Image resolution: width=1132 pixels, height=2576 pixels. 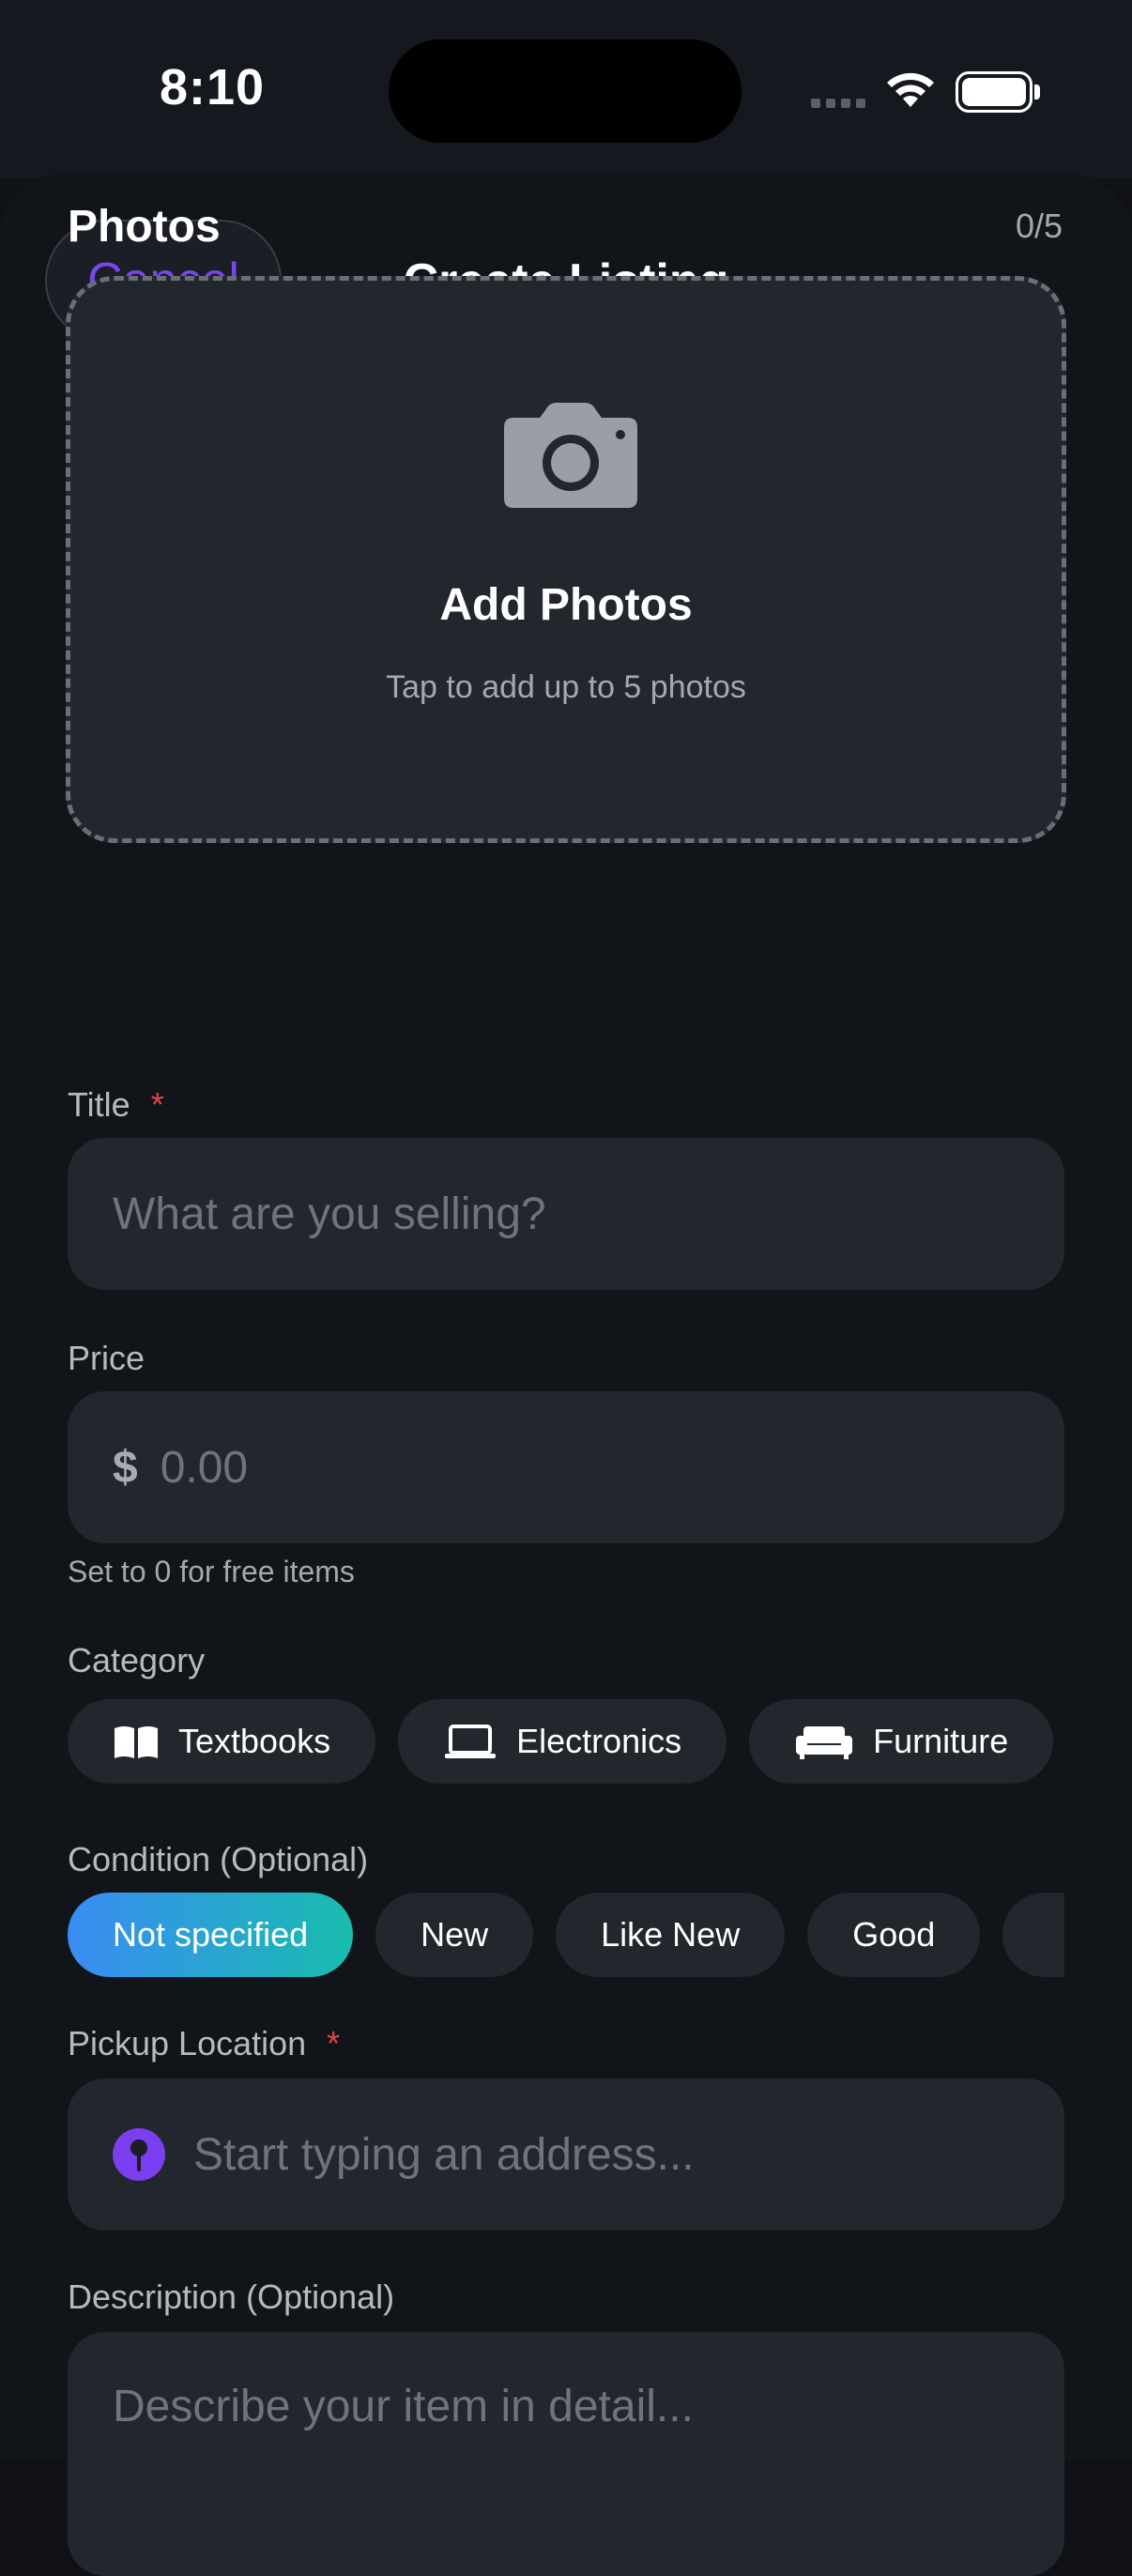 What do you see at coordinates (894, 1935) in the screenshot?
I see `condition-pill-good: Good` at bounding box center [894, 1935].